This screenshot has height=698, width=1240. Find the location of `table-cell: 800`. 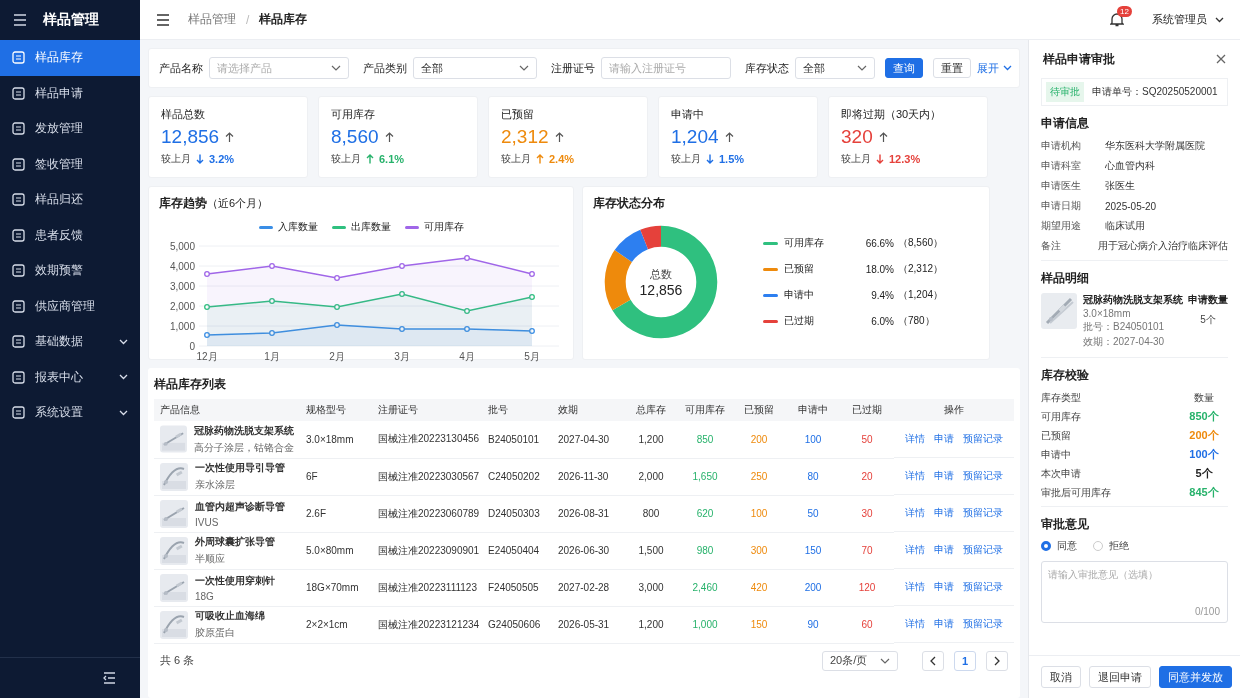

table-cell: 800 is located at coordinates (651, 513).